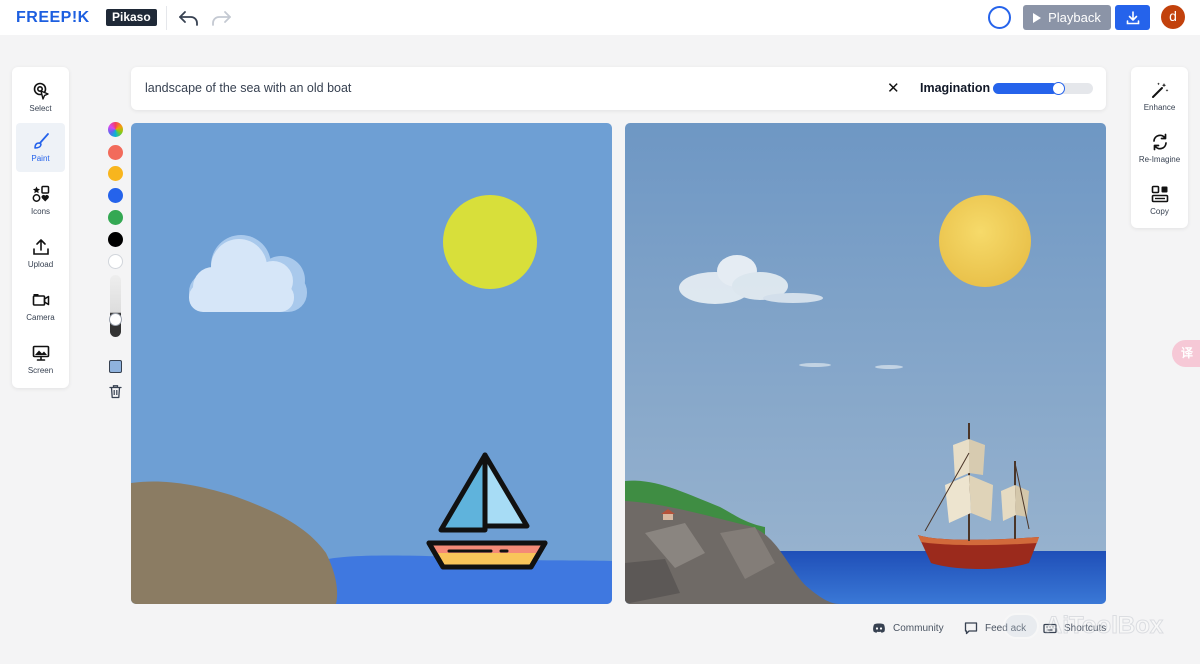 This screenshot has height=664, width=1200. I want to click on tools-panel: Select Paint Icons Upload Camera Screen, so click(40, 227).